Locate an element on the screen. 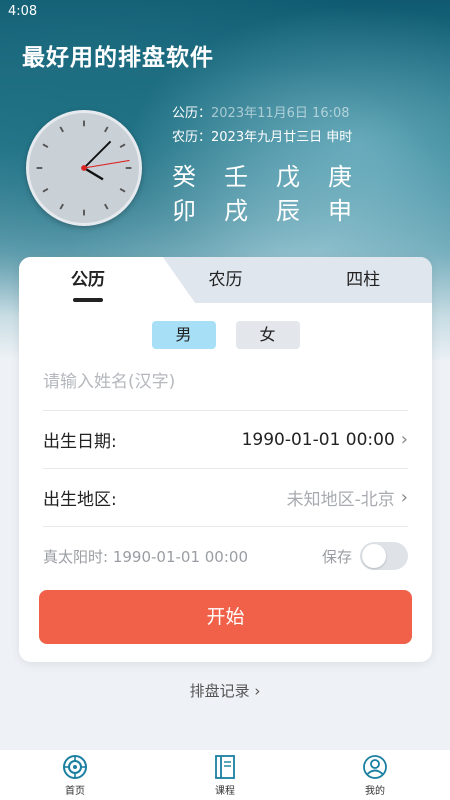 The width and height of the screenshot is (450, 800). solar-date-value: 2023年11月6日 16:08 is located at coordinates (280, 113).